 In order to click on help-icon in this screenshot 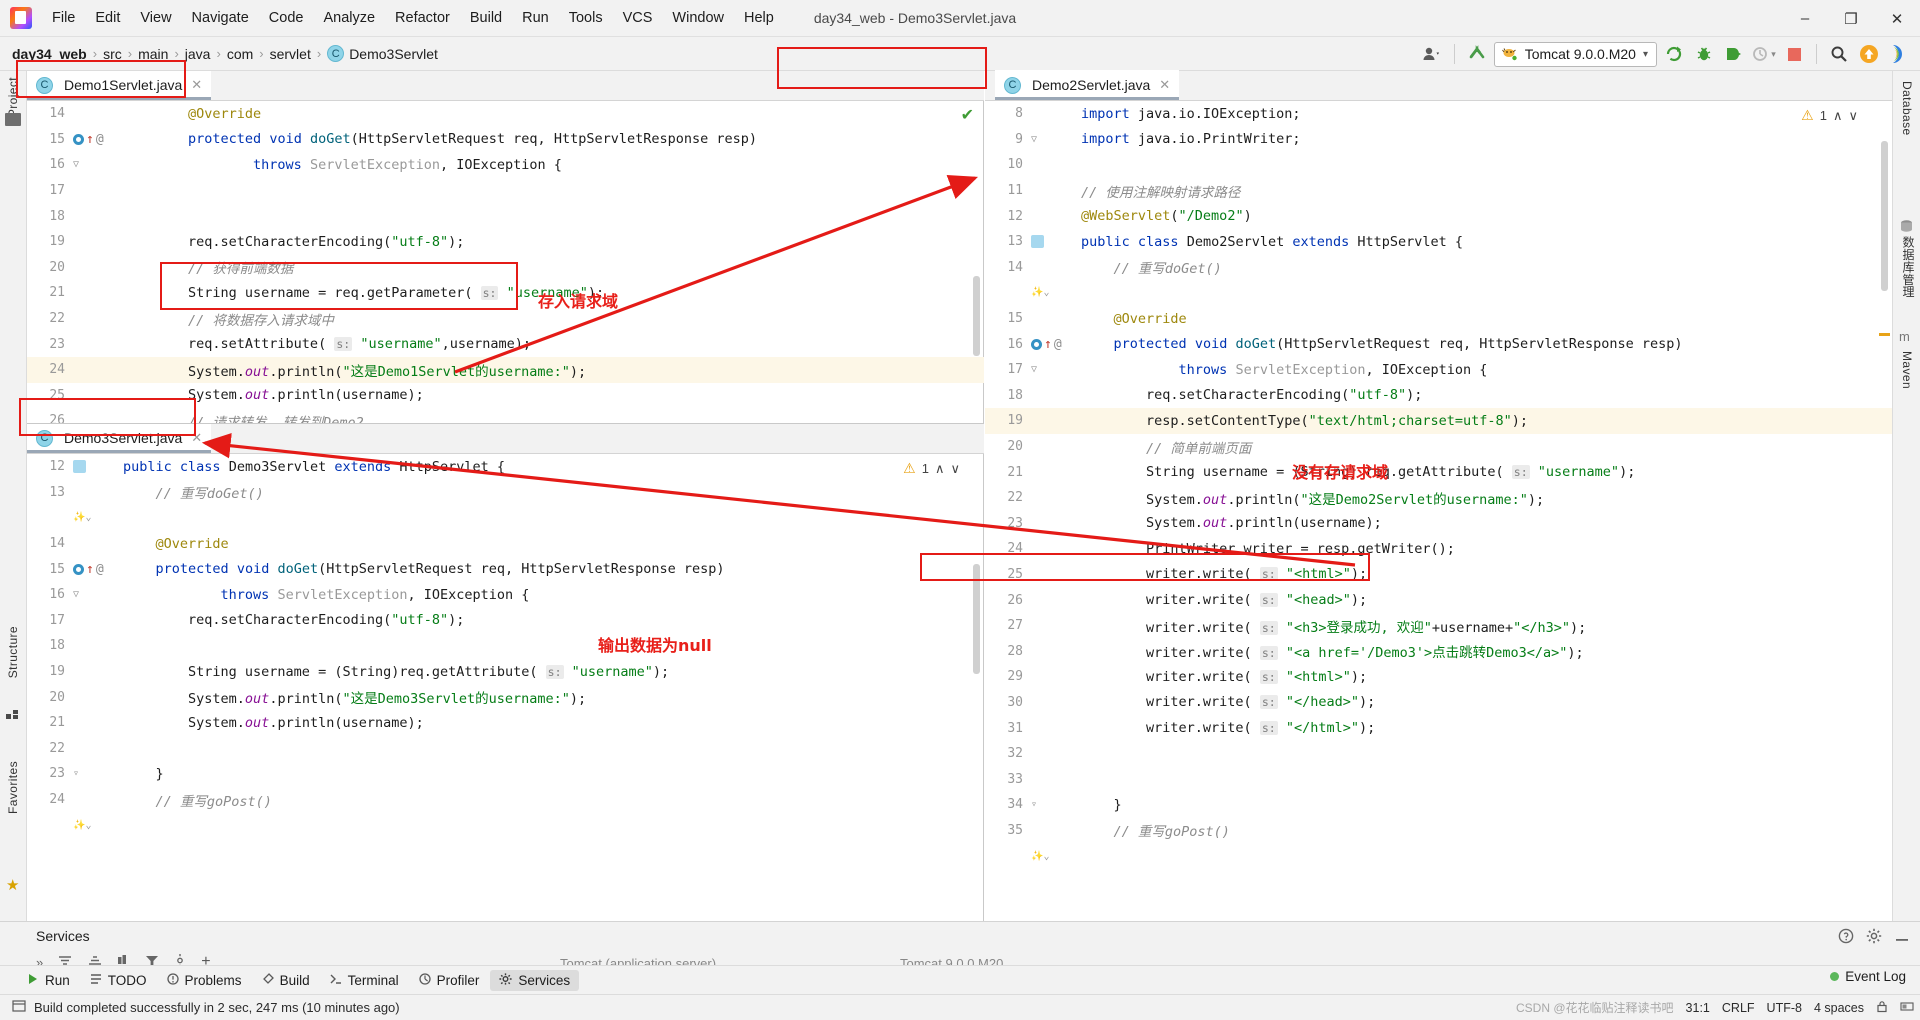, I will do `click(1846, 937)`.